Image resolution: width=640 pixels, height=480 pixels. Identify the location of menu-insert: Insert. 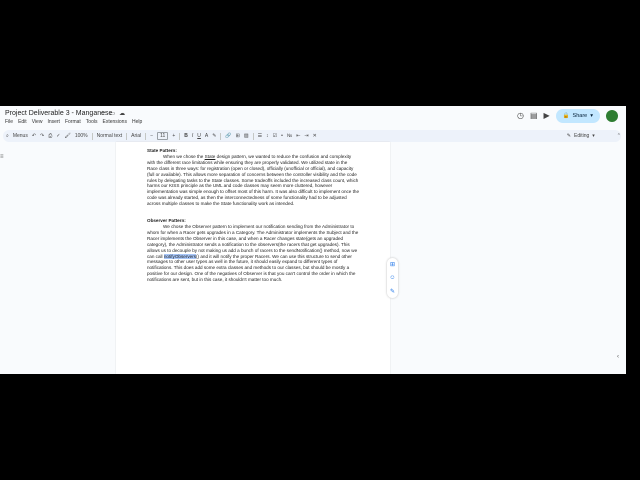
(53, 122).